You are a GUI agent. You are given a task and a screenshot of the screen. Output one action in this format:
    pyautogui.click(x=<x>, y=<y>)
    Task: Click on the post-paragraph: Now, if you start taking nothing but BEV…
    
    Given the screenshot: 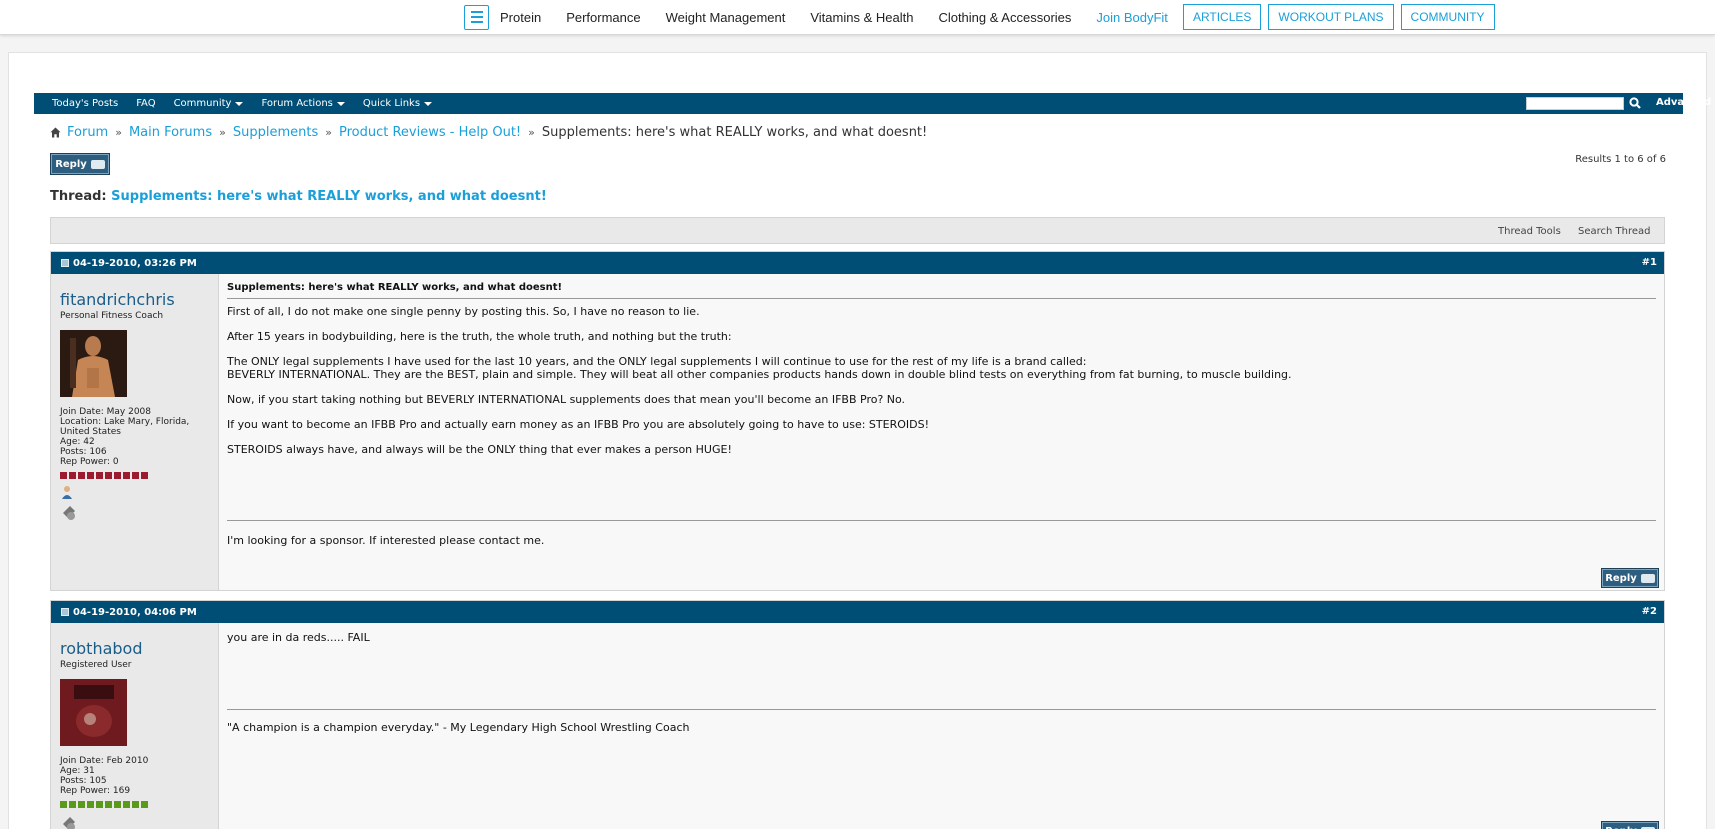 What is the action you would take?
    pyautogui.click(x=566, y=399)
    